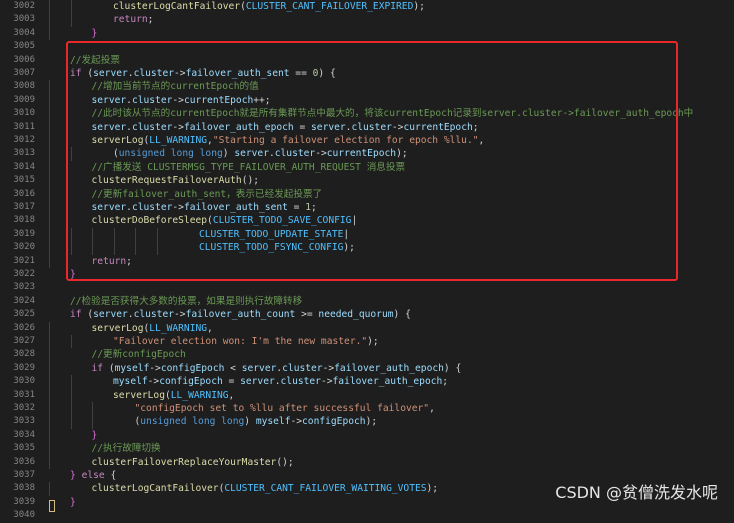 The width and height of the screenshot is (734, 523). I want to click on code-text: clusterFailoverReplaceYourMaster();, so click(193, 462).